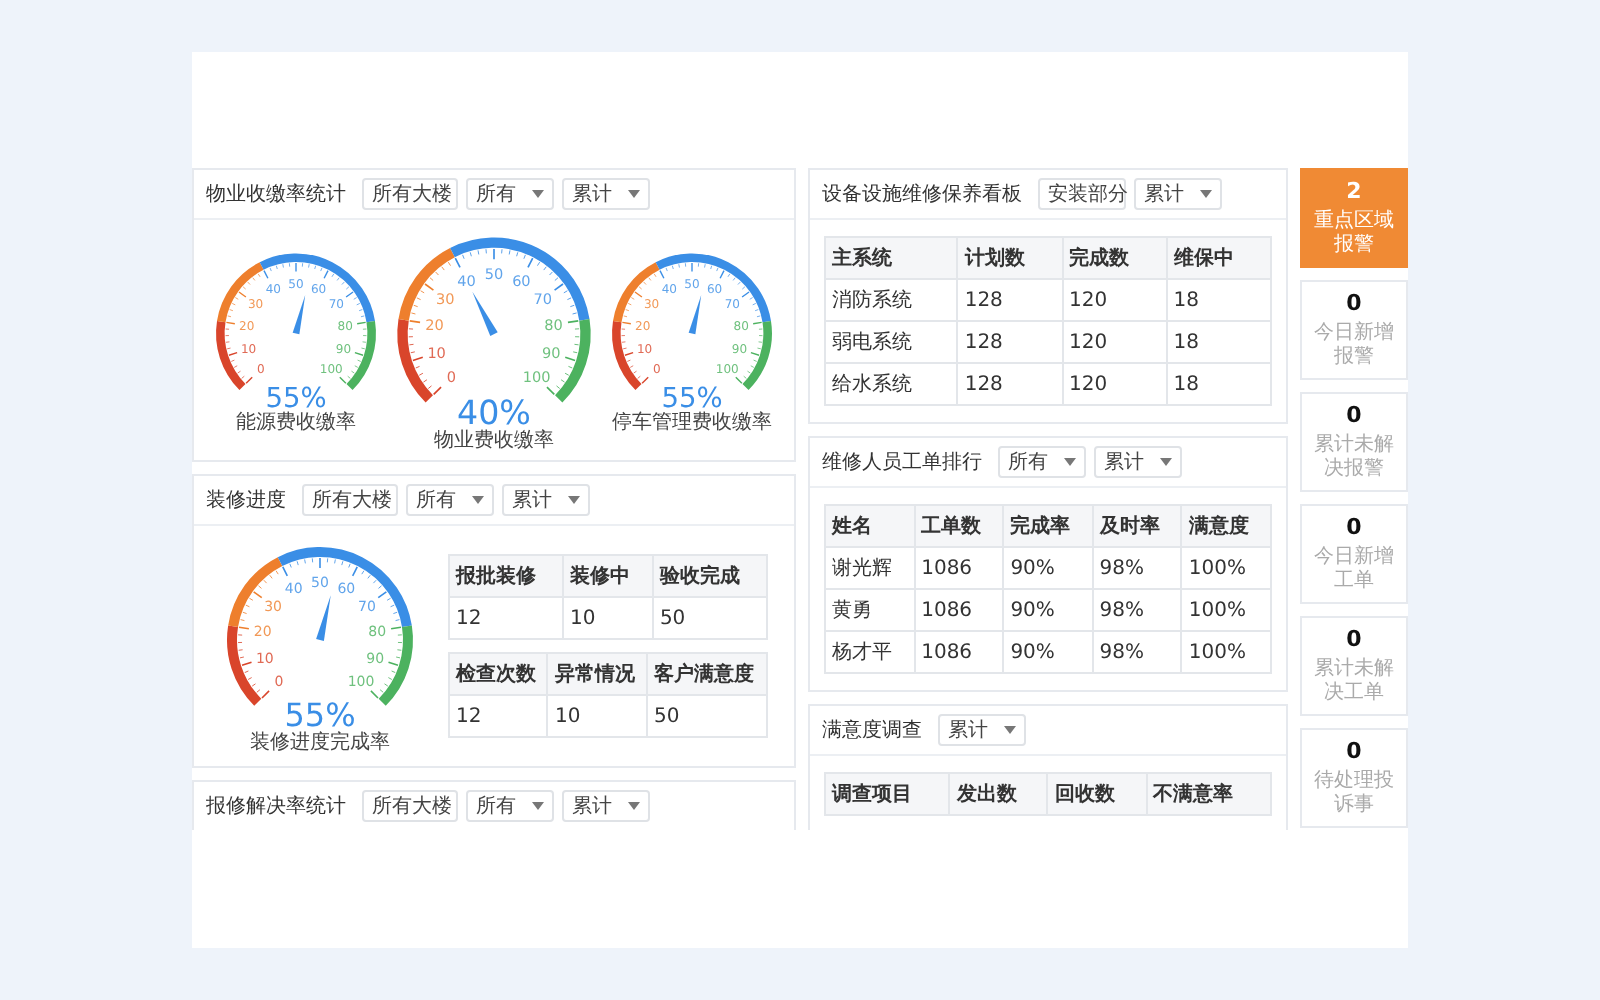 This screenshot has height=1000, width=1600. Describe the element at coordinates (1354, 458) in the screenshot. I see `alert-label: 累计未解决报警` at that location.